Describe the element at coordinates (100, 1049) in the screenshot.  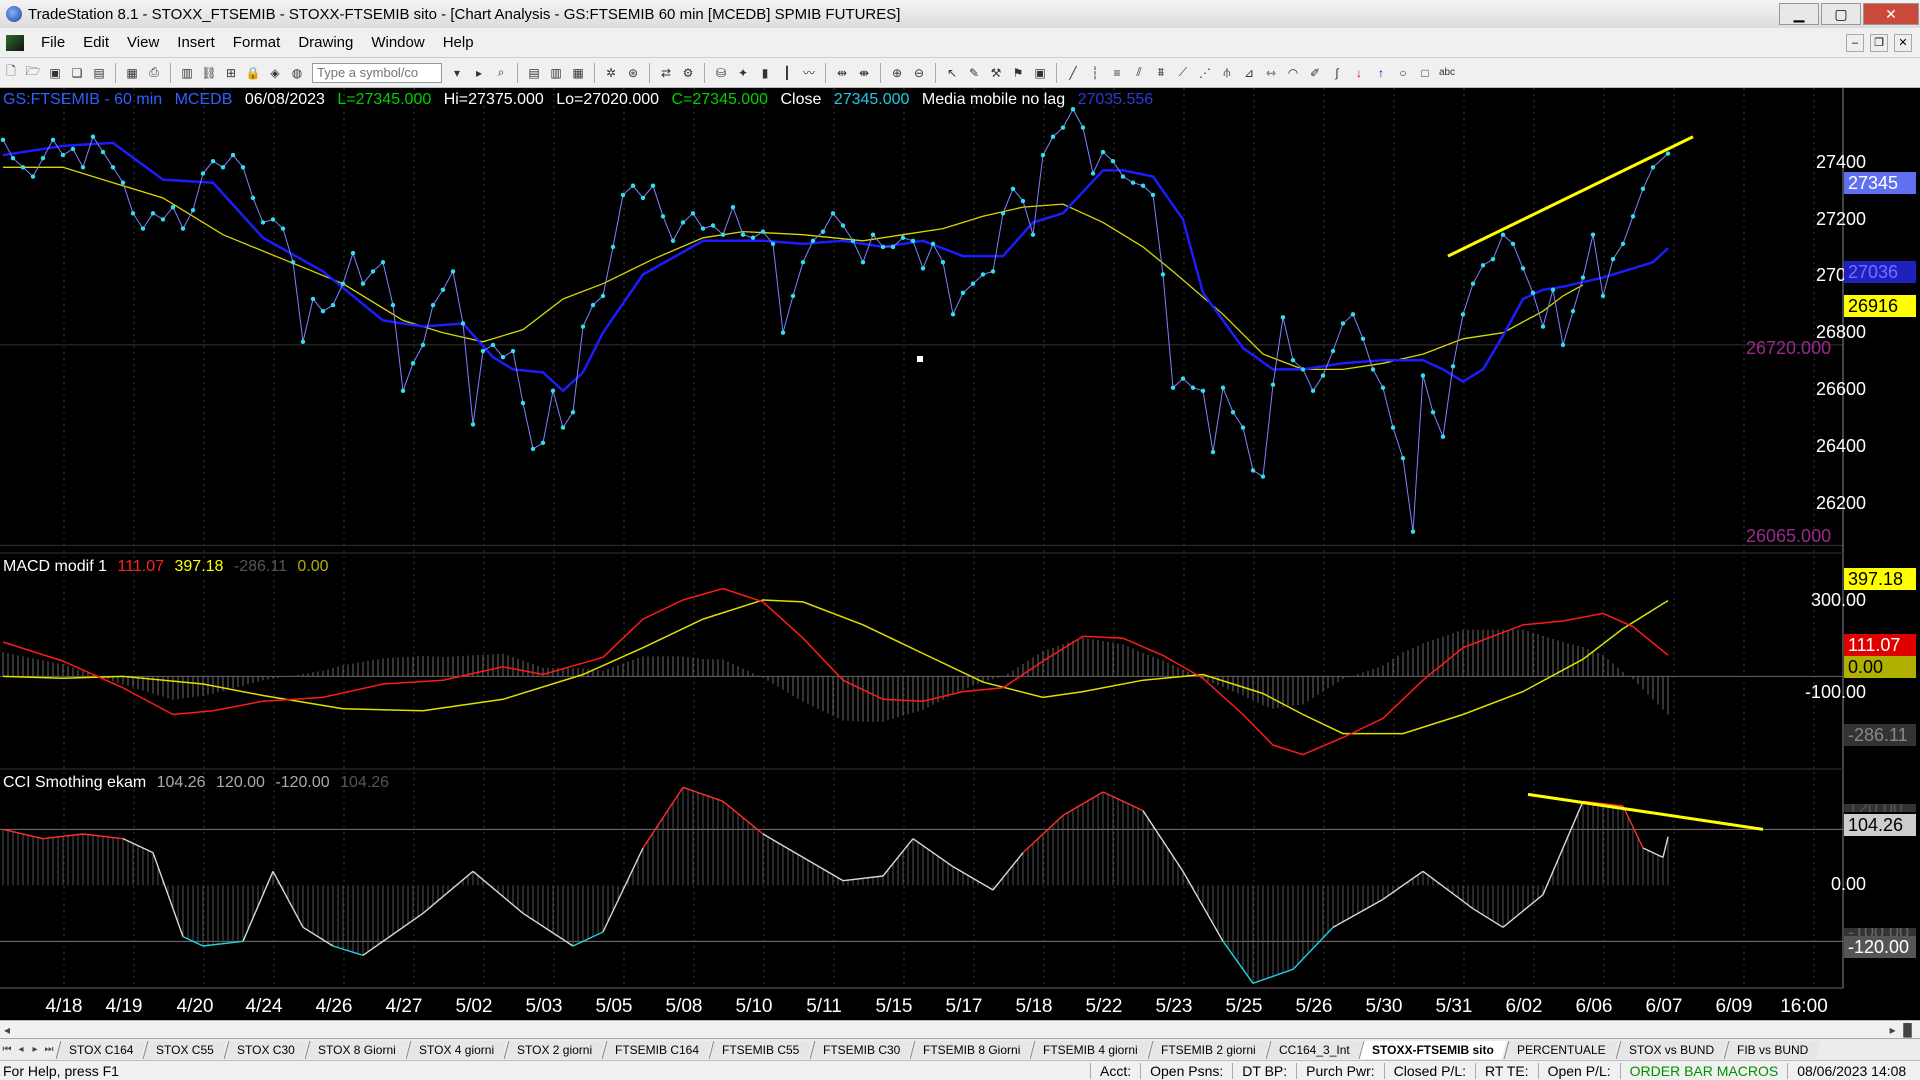
I see `tab-stox-c164: STOX C164` at that location.